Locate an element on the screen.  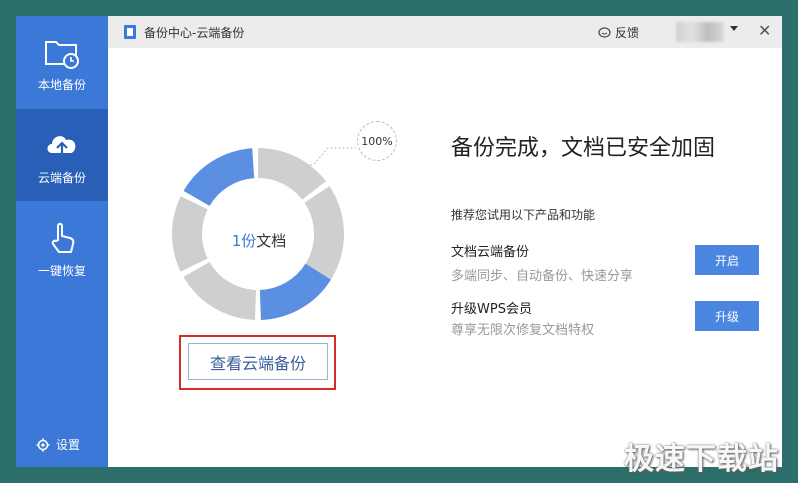
gear-icon is located at coordinates (43, 444).